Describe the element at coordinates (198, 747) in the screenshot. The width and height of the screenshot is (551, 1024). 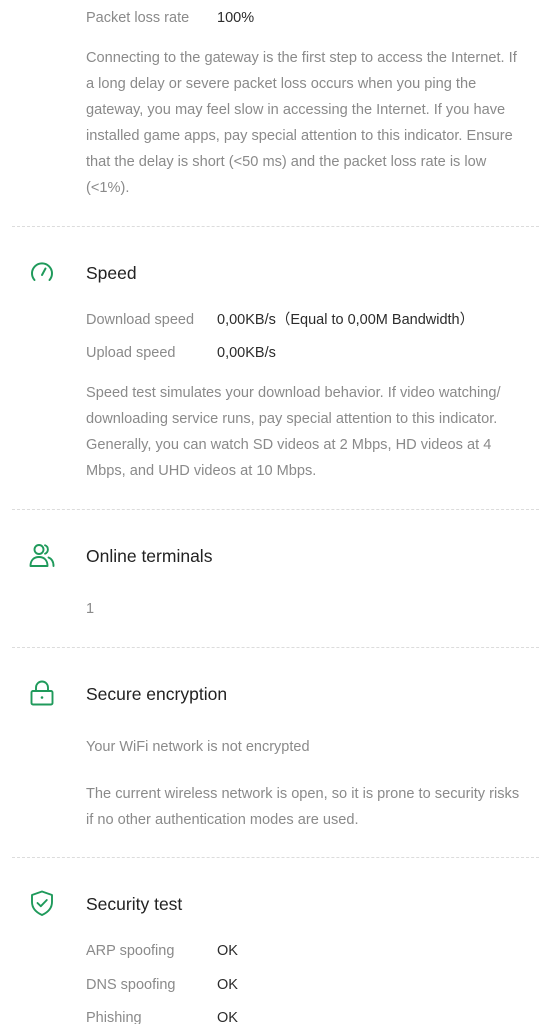
I see `encryption-status: Your WiFi network is not encrypted` at that location.